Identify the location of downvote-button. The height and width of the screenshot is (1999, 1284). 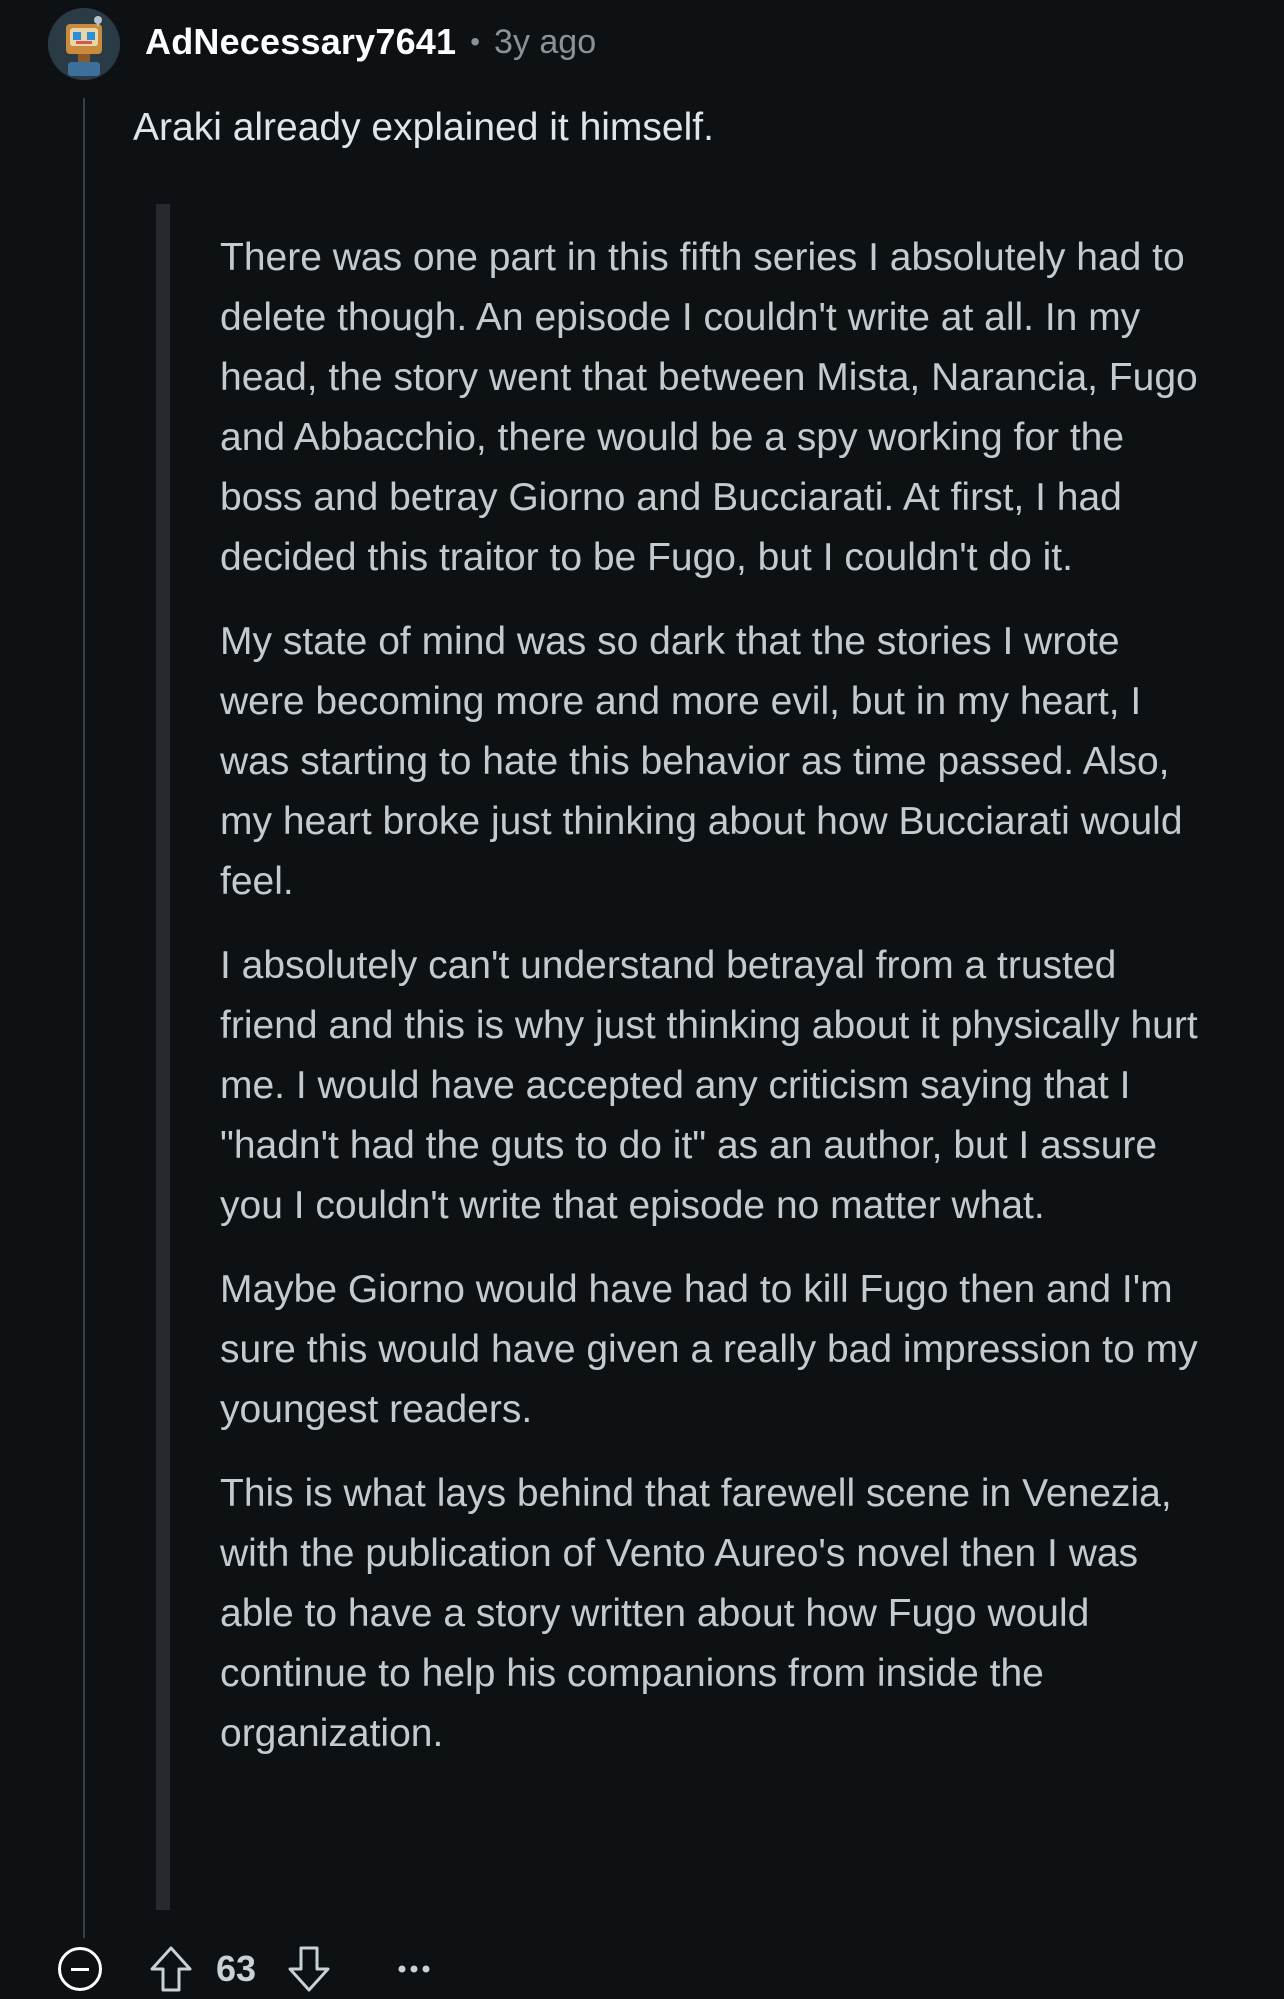
(309, 1969).